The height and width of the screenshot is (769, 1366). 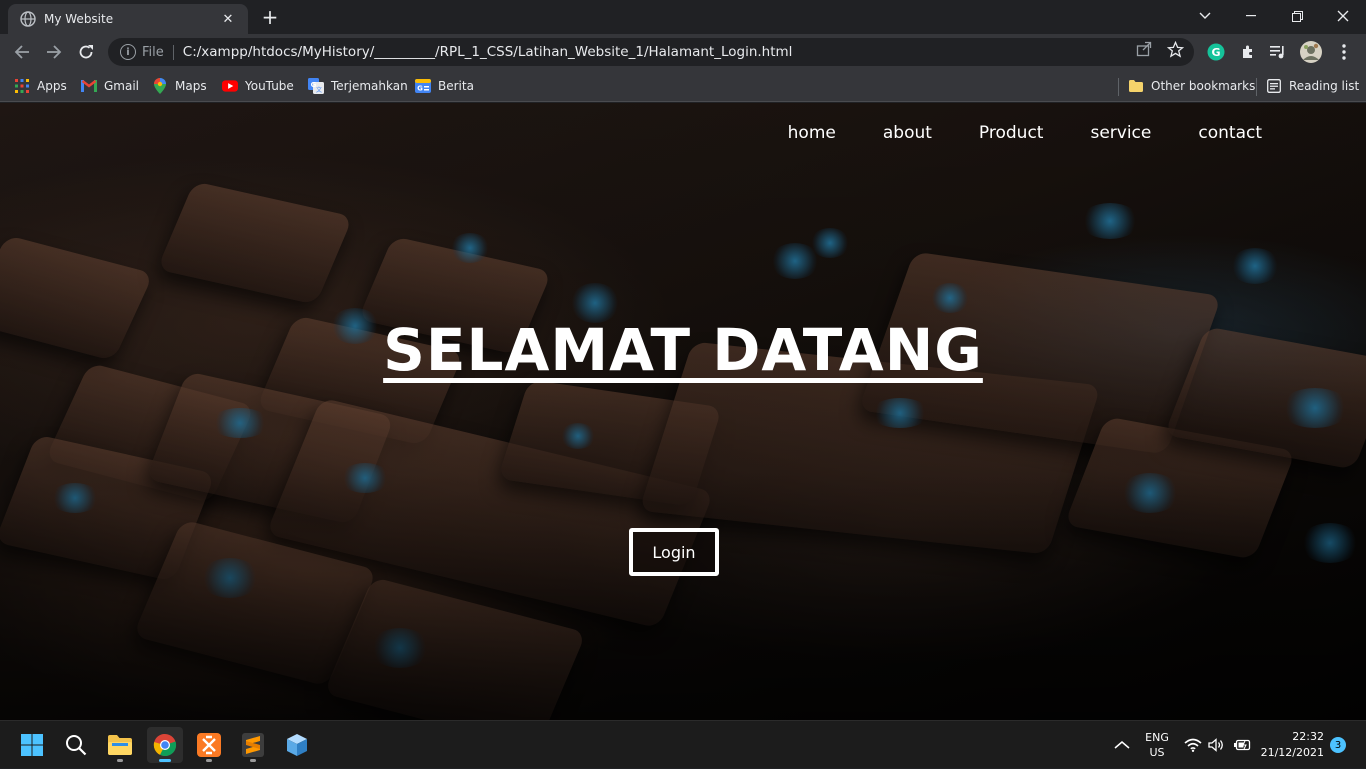 I want to click on site-info-icon: i, so click(x=128, y=52).